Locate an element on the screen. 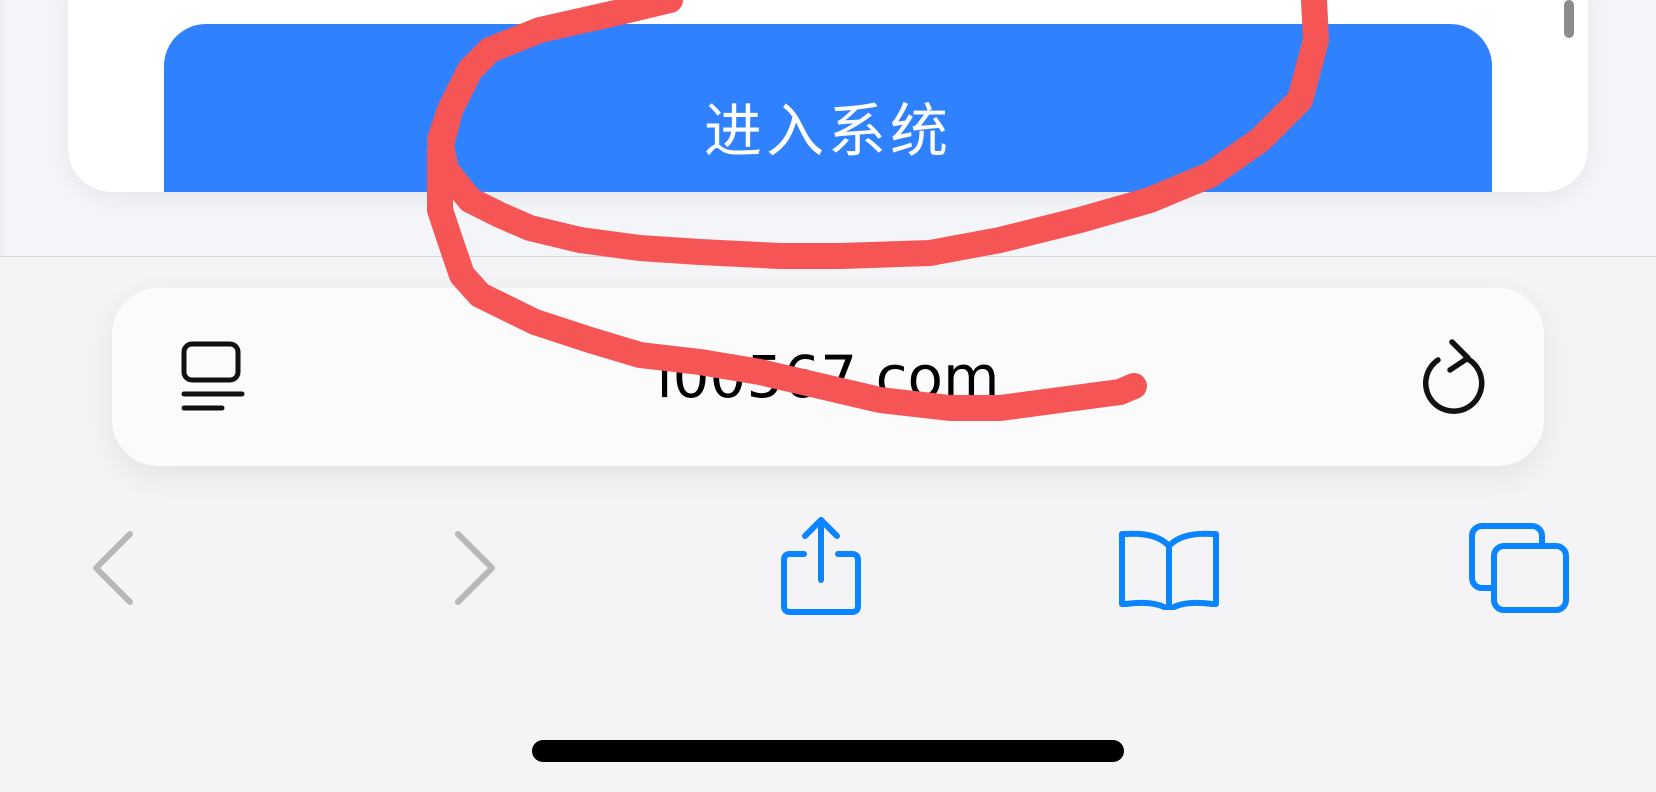  chevron-left-icon is located at coordinates (113, 568).